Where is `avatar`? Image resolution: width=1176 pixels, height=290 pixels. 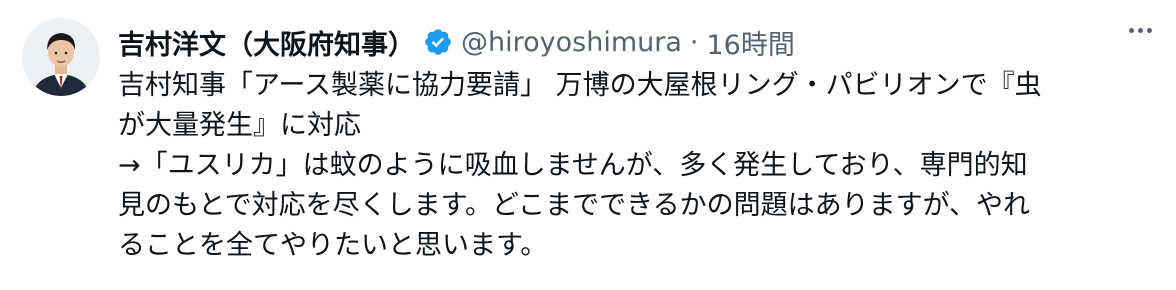
avatar is located at coordinates (61, 57).